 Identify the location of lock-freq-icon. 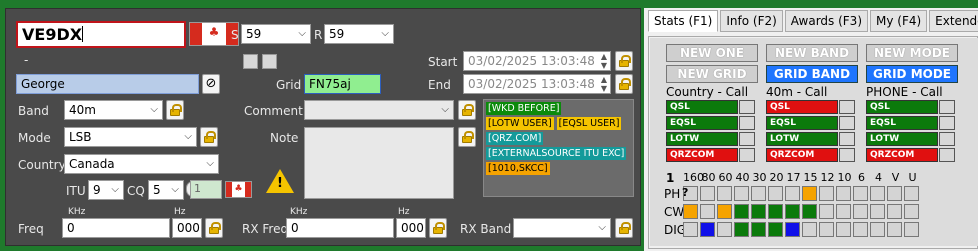
(214, 228).